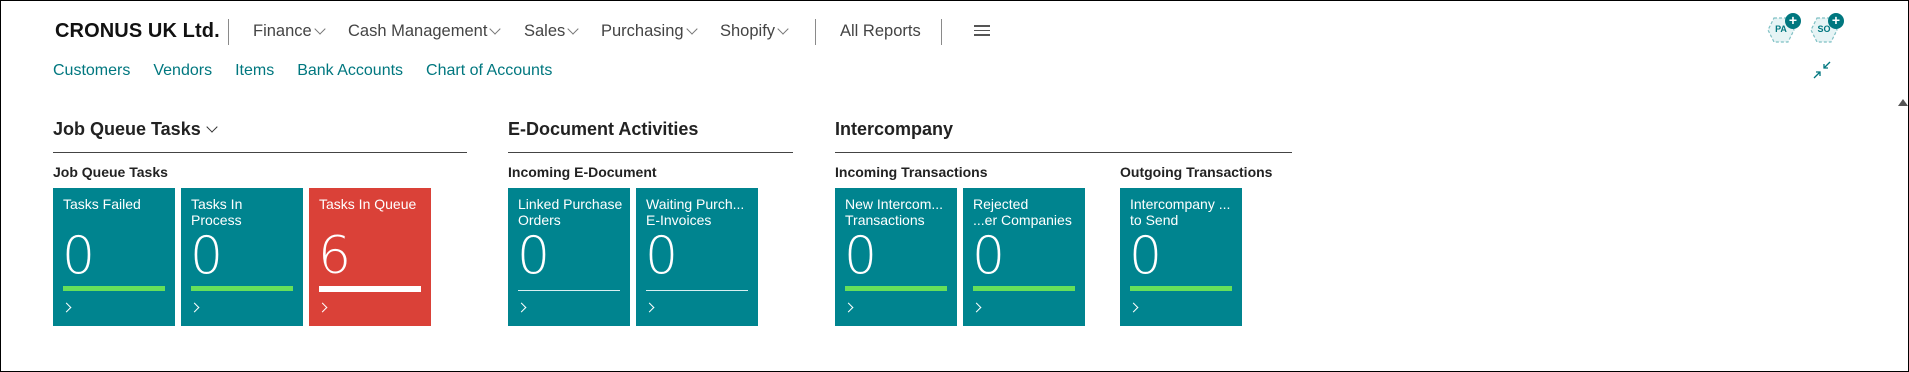 This screenshot has height=372, width=1909. I want to click on menu-sales: Sales, so click(551, 31).